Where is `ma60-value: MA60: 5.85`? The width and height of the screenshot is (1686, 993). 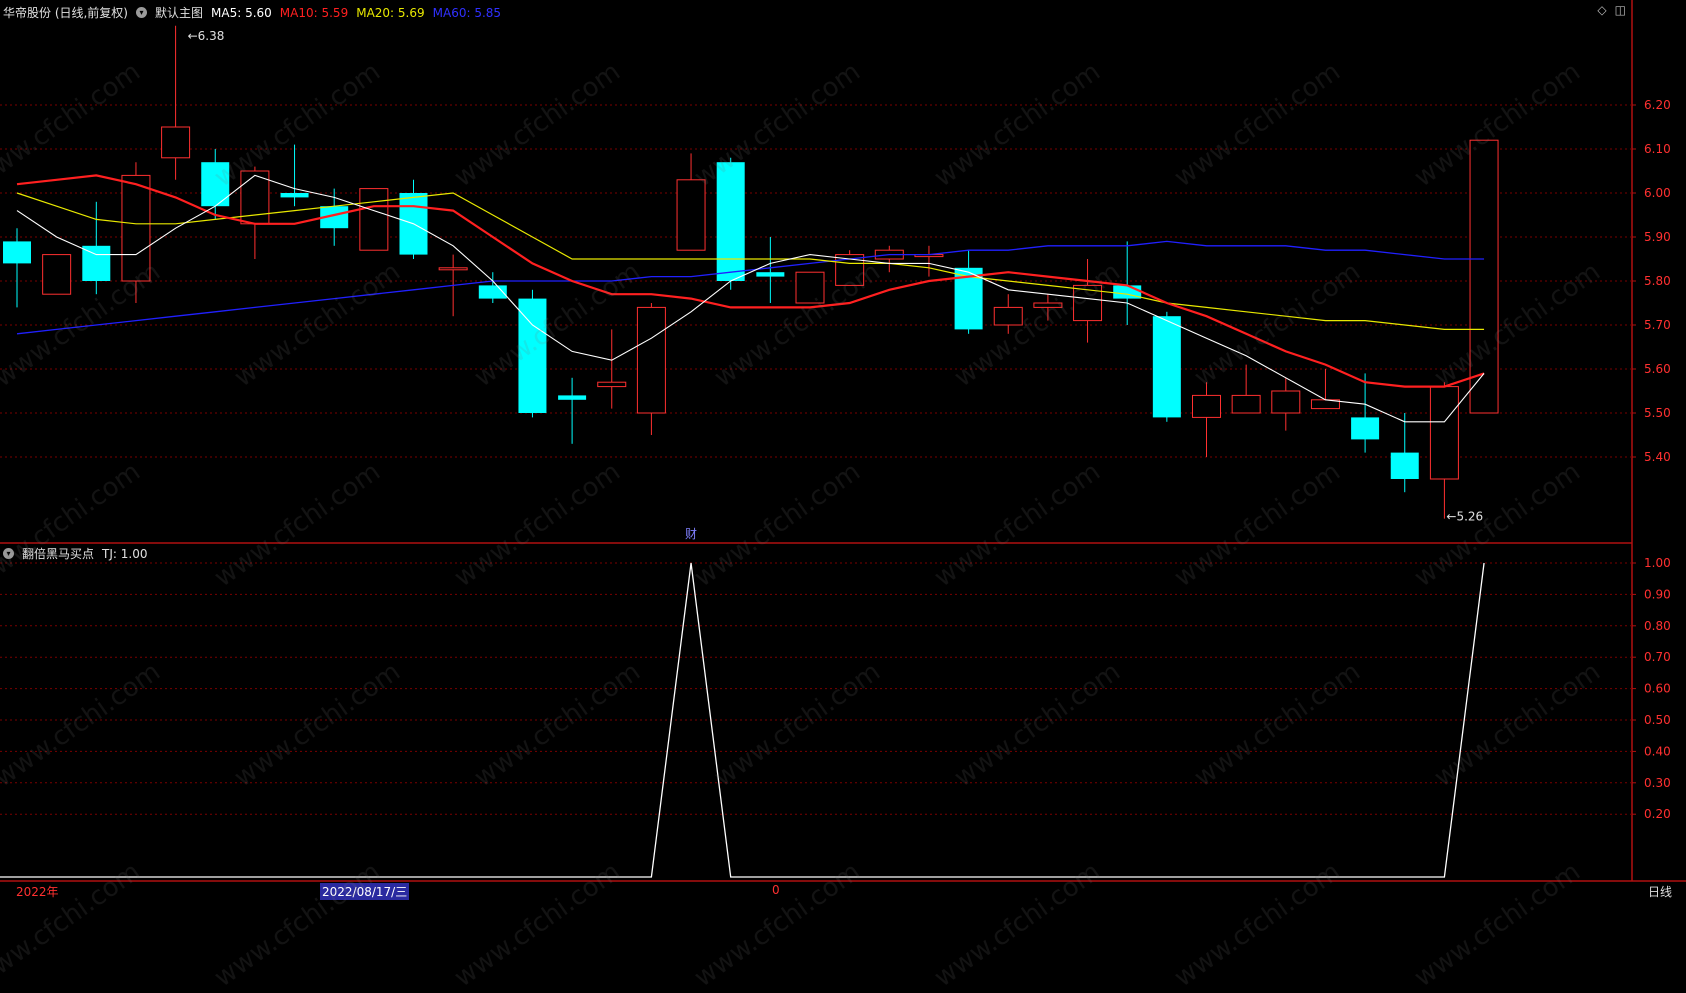
ma60-value: MA60: 5.85 is located at coordinates (467, 12).